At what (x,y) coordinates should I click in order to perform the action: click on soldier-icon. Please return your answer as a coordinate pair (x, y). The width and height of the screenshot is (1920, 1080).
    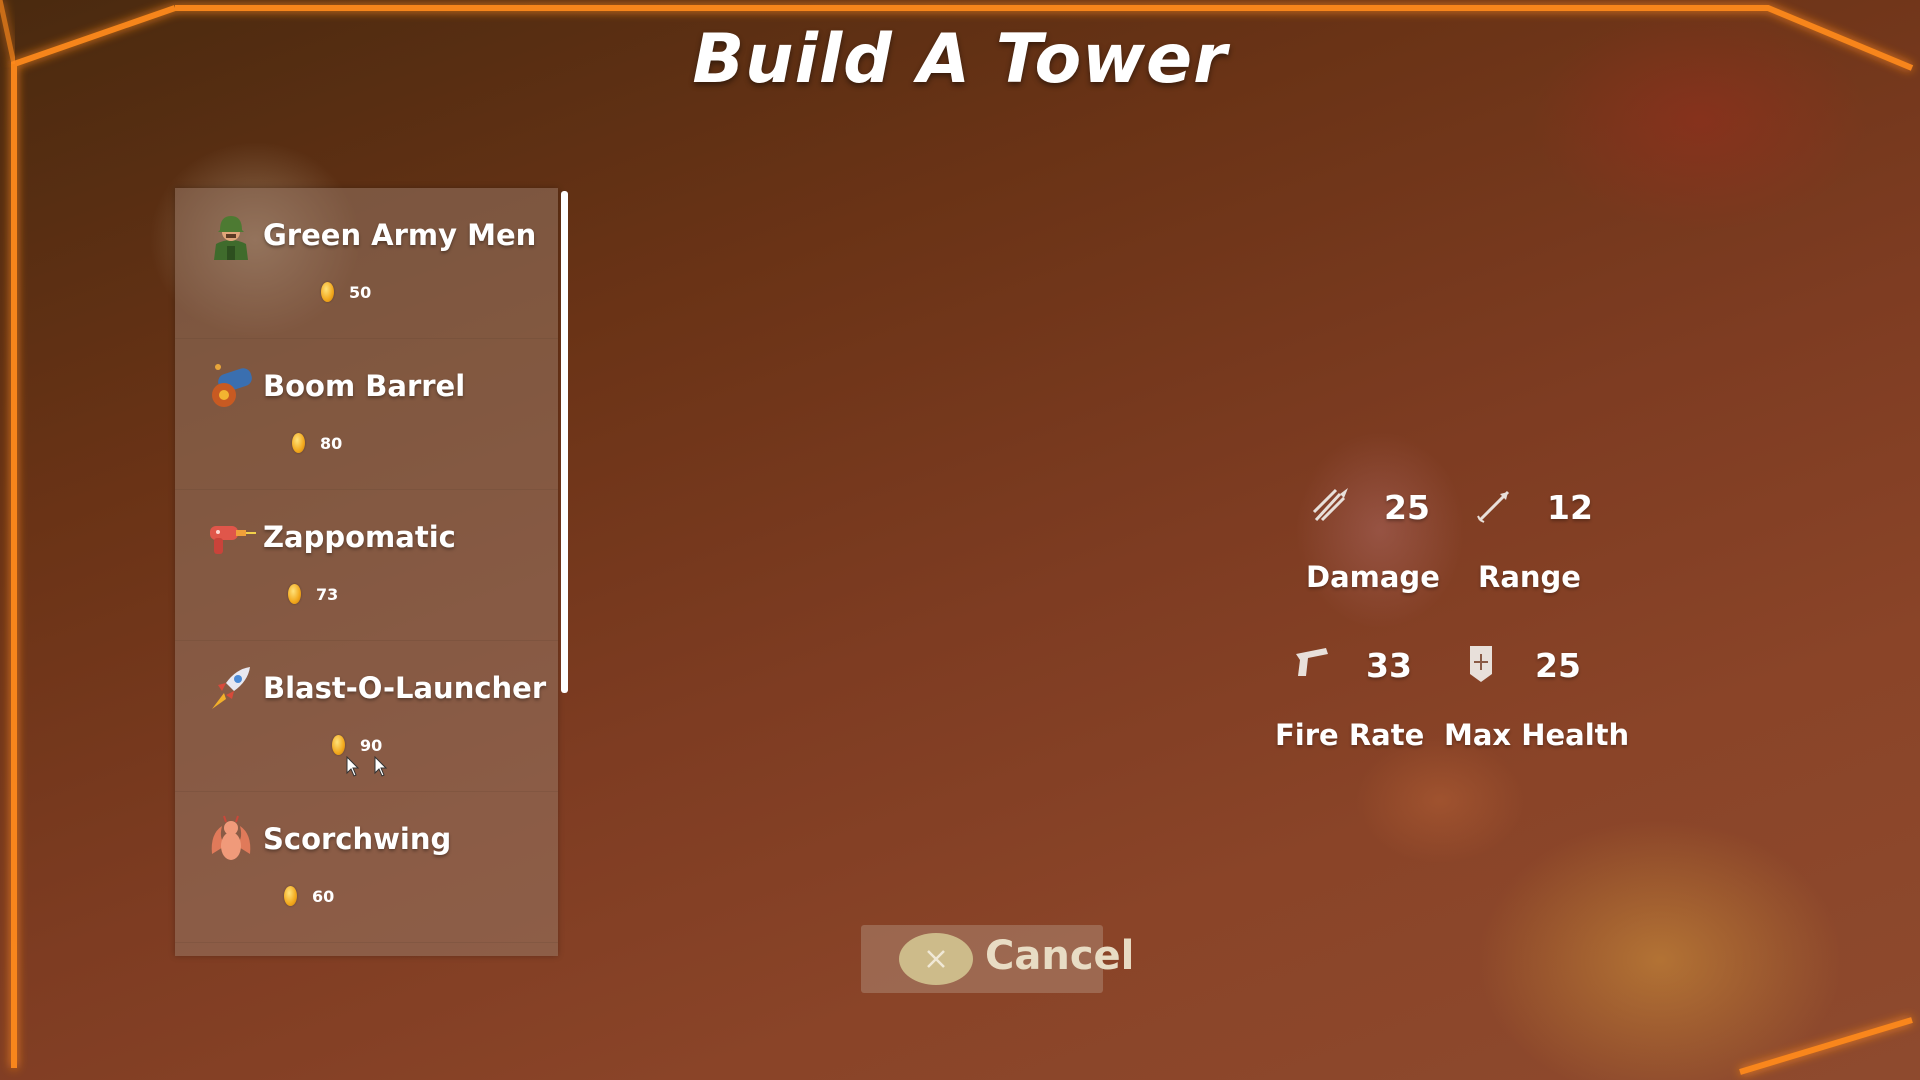
    Looking at the image, I should click on (231, 238).